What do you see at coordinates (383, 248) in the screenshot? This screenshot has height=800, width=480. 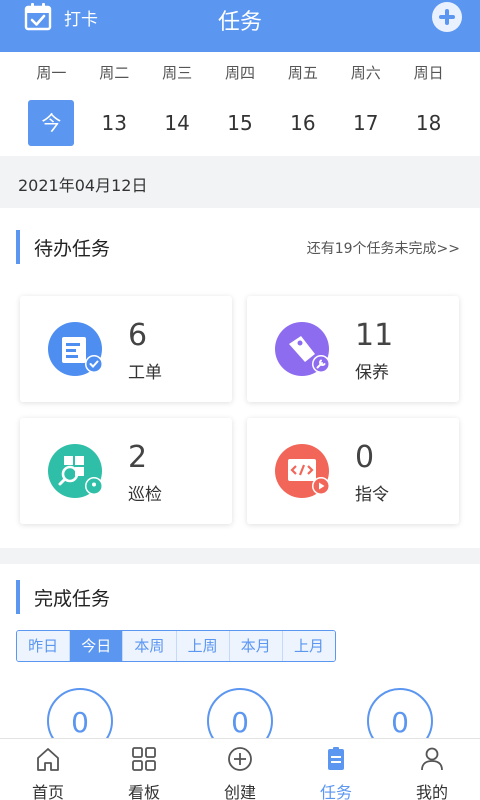 I see `more-tasks-link: 还有19个任务未完成>>` at bounding box center [383, 248].